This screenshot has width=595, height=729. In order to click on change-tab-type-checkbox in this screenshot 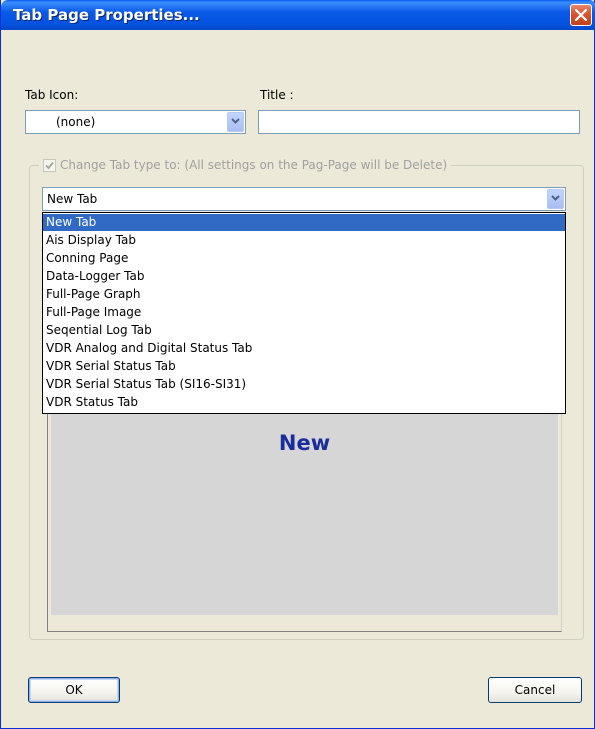, I will do `click(49, 165)`.